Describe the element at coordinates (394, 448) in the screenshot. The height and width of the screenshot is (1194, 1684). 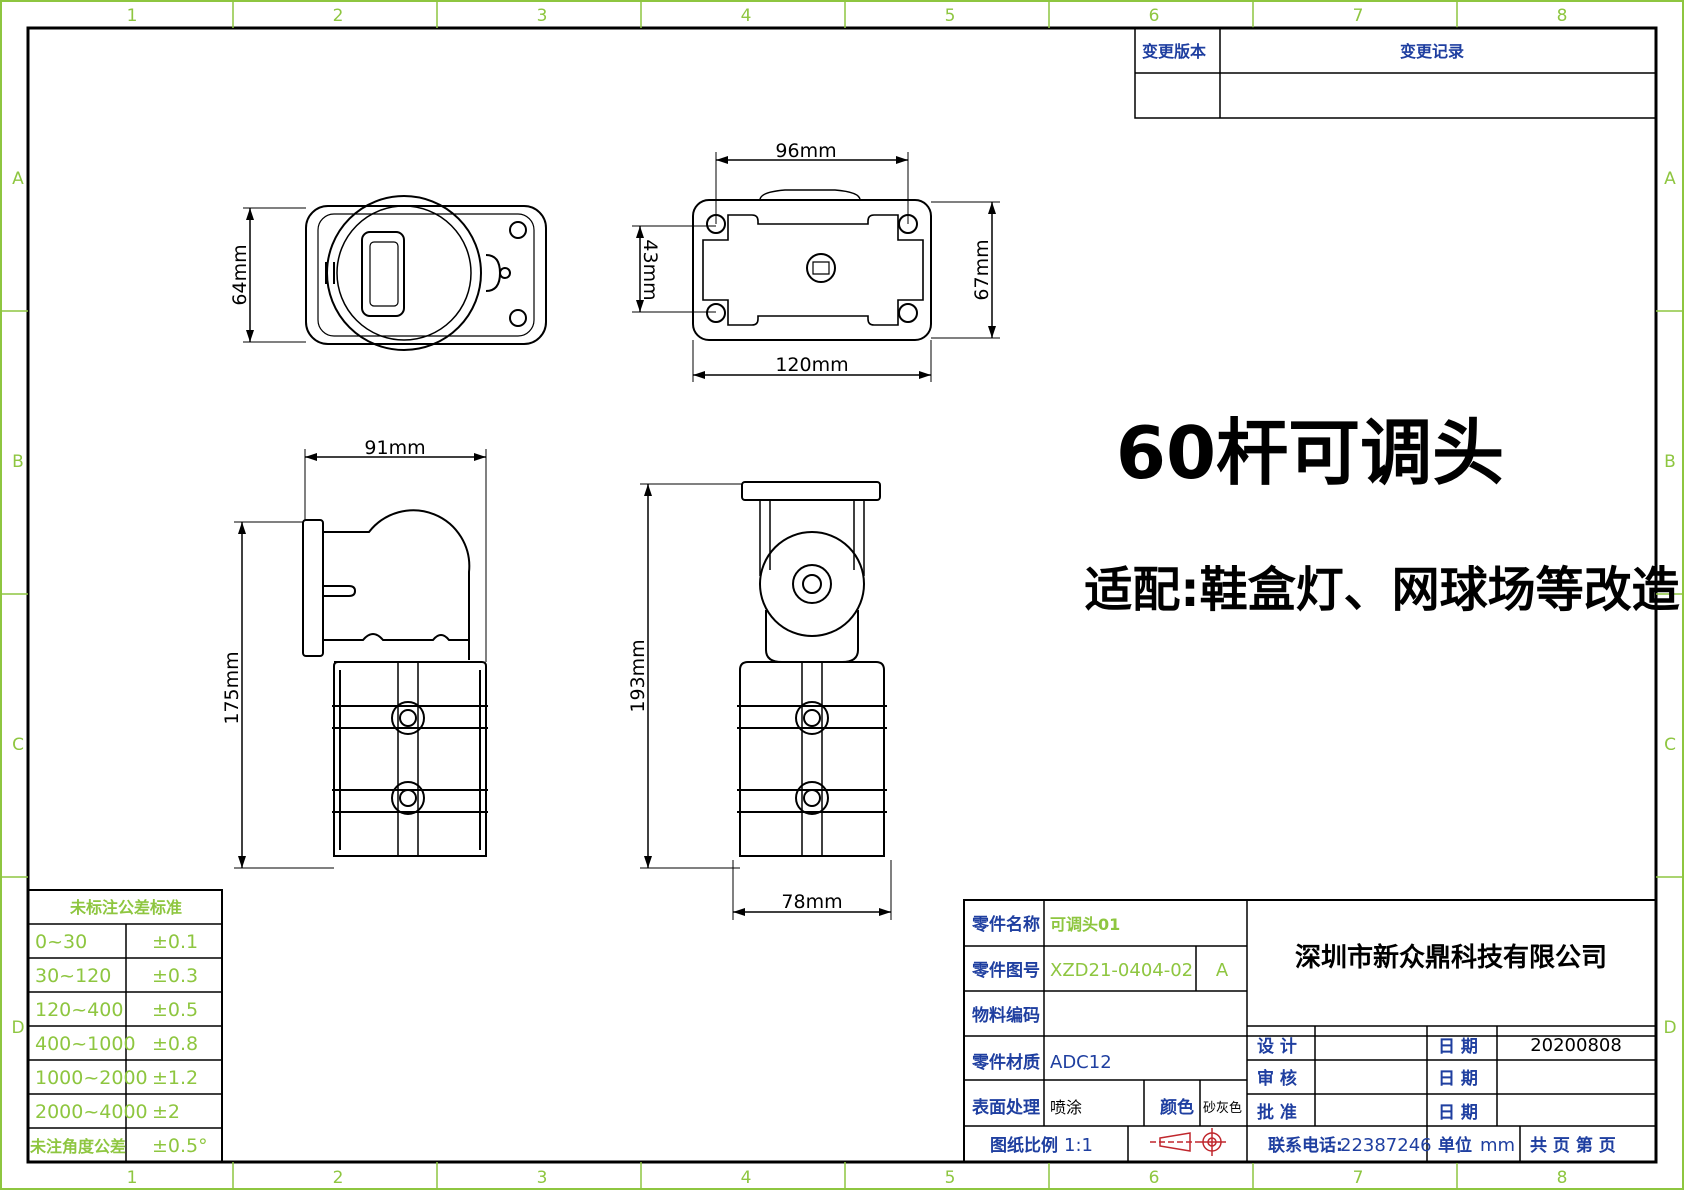
I see `dim-label: 91mm` at that location.